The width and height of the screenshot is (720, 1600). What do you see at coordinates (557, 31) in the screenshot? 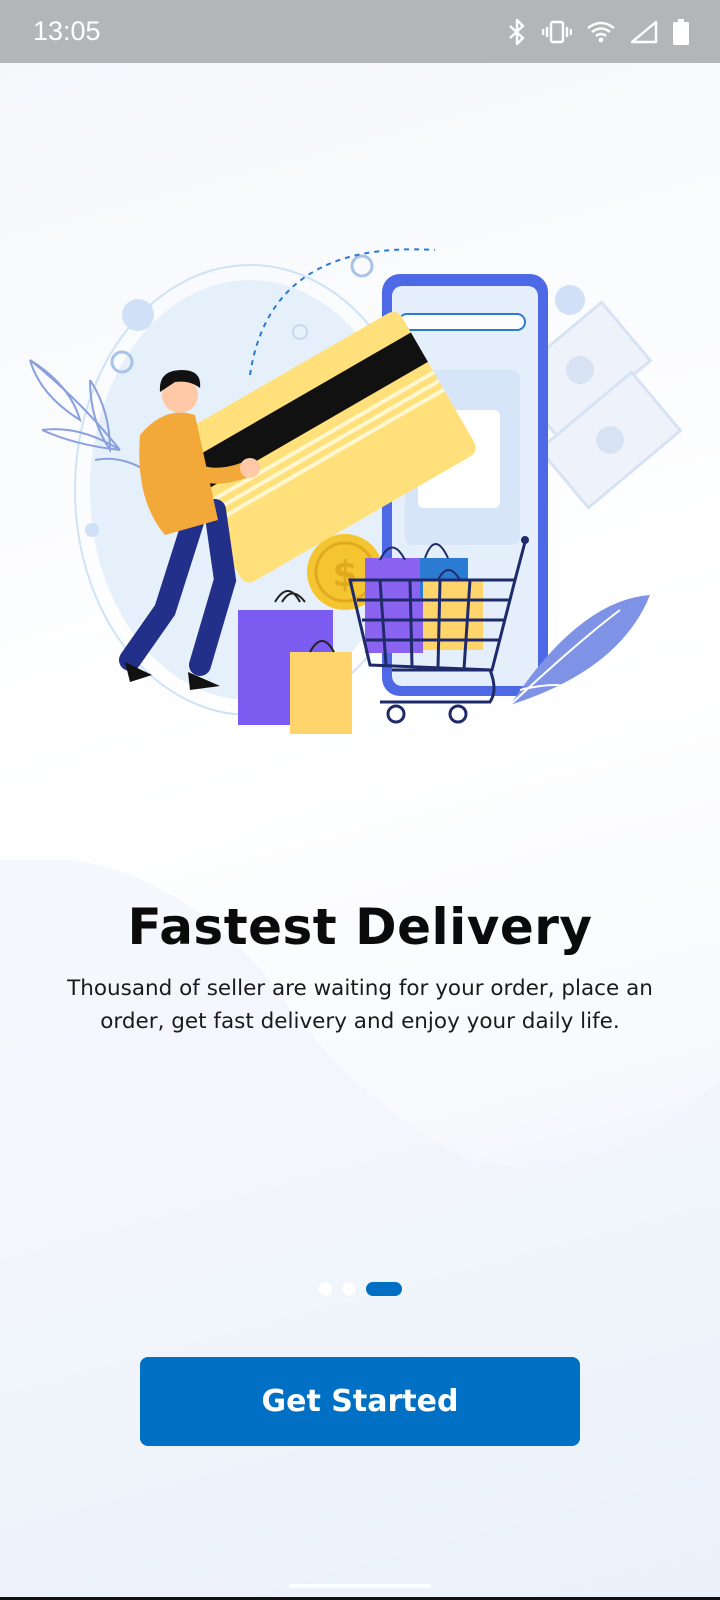
I see `vibrate-icon` at bounding box center [557, 31].